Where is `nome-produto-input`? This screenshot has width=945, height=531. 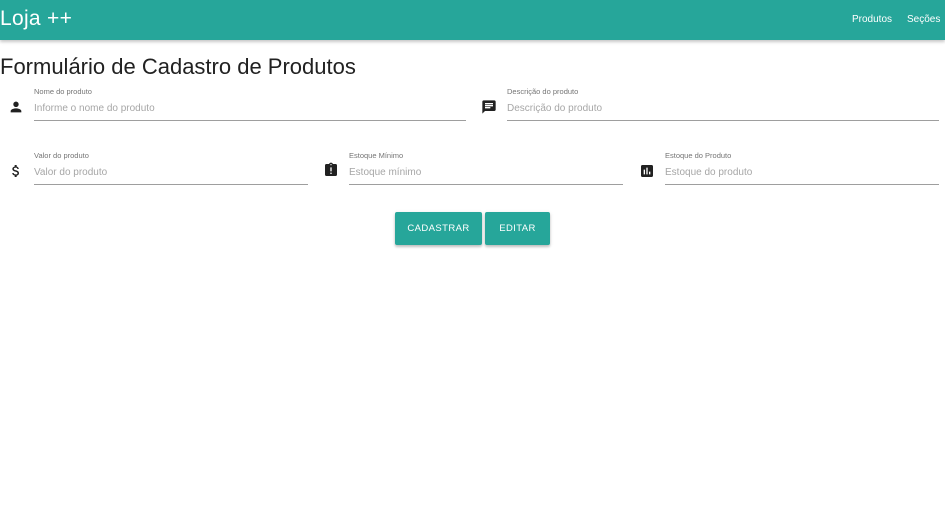 nome-produto-input is located at coordinates (250, 108).